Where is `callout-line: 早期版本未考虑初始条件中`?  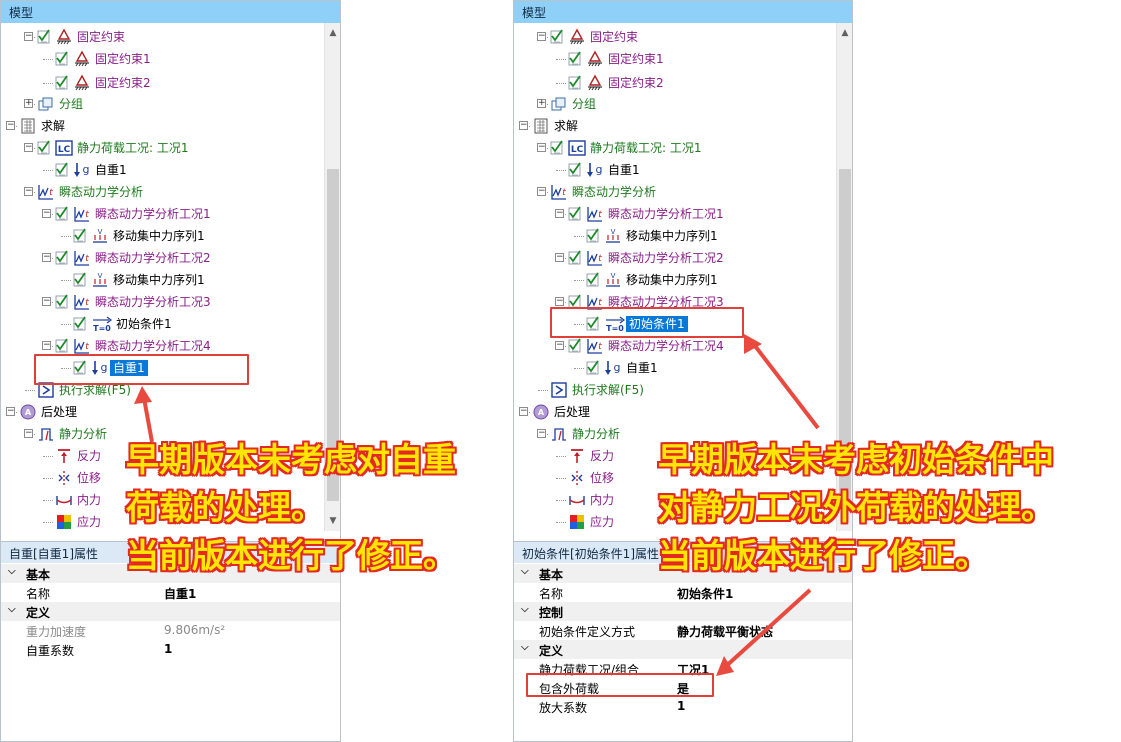
callout-line: 早期版本未考虑初始条件中 is located at coordinates (856, 459).